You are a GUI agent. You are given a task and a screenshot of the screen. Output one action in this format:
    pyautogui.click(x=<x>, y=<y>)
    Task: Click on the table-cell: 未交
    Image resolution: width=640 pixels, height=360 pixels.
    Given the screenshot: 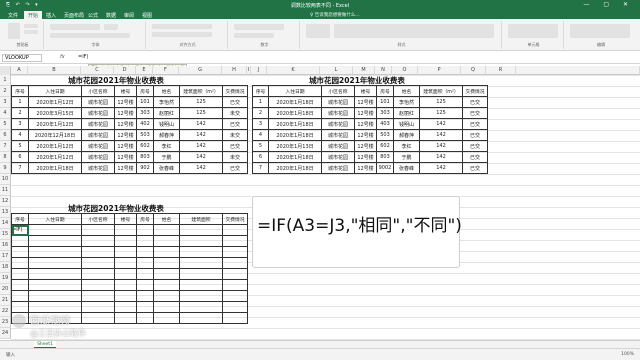 What is the action you would take?
    pyautogui.click(x=235, y=113)
    